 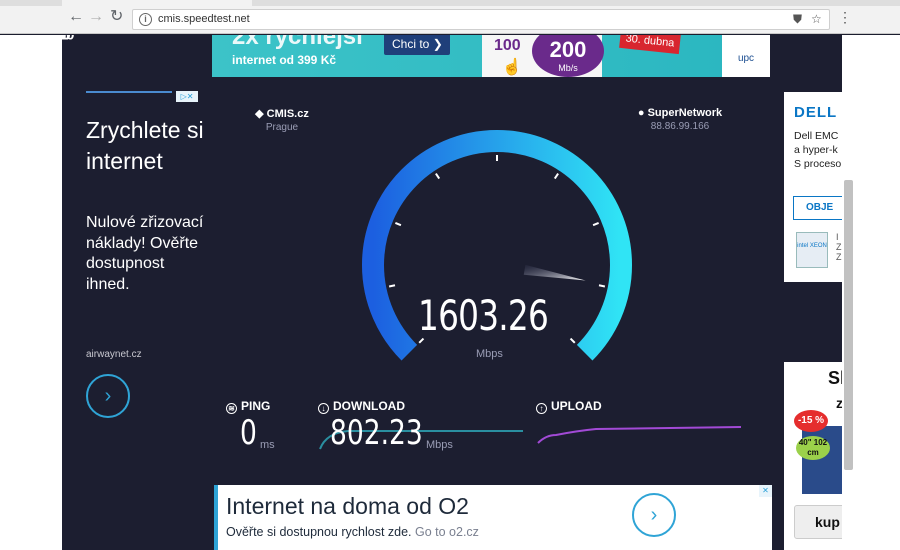 I want to click on download-arrow-icon: ↓, so click(x=323, y=408).